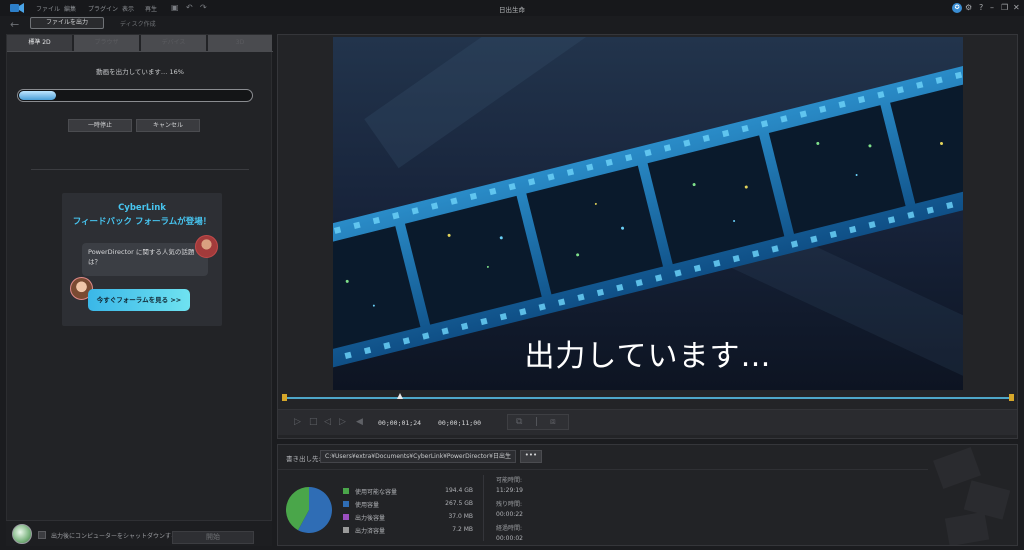 The image size is (1024, 550). I want to click on subtab-browser: ブラウザ, so click(106, 43).